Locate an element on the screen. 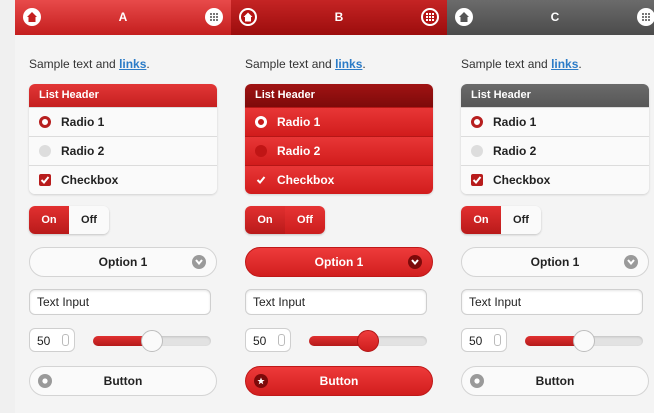 The image size is (654, 413). select-value: Option 1 is located at coordinates (555, 262).